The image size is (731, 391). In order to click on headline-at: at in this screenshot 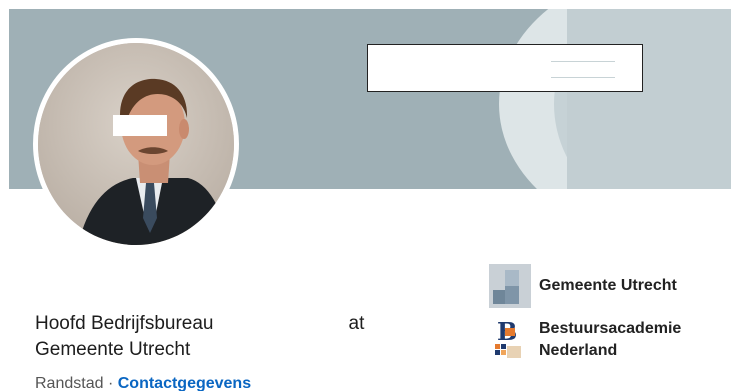, I will do `click(356, 323)`.